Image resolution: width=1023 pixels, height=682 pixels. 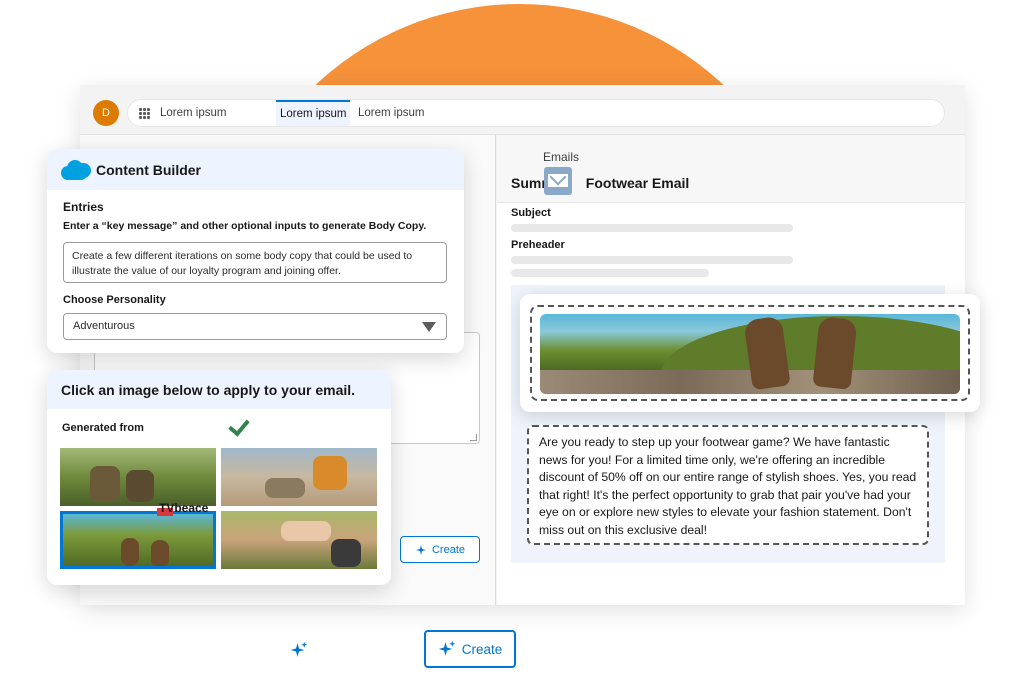 I want to click on email-title: Summ Footwear Email, so click(x=600, y=183).